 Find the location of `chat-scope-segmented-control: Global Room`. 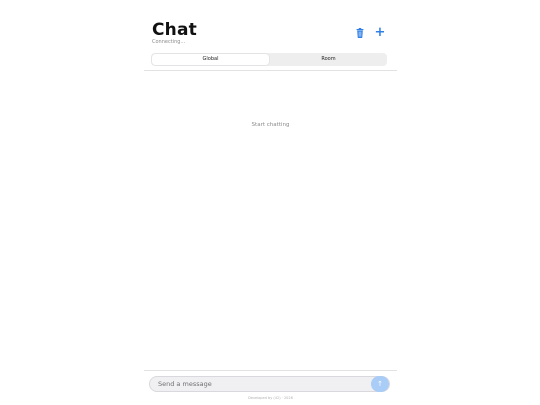

chat-scope-segmented-control: Global Room is located at coordinates (269, 59).